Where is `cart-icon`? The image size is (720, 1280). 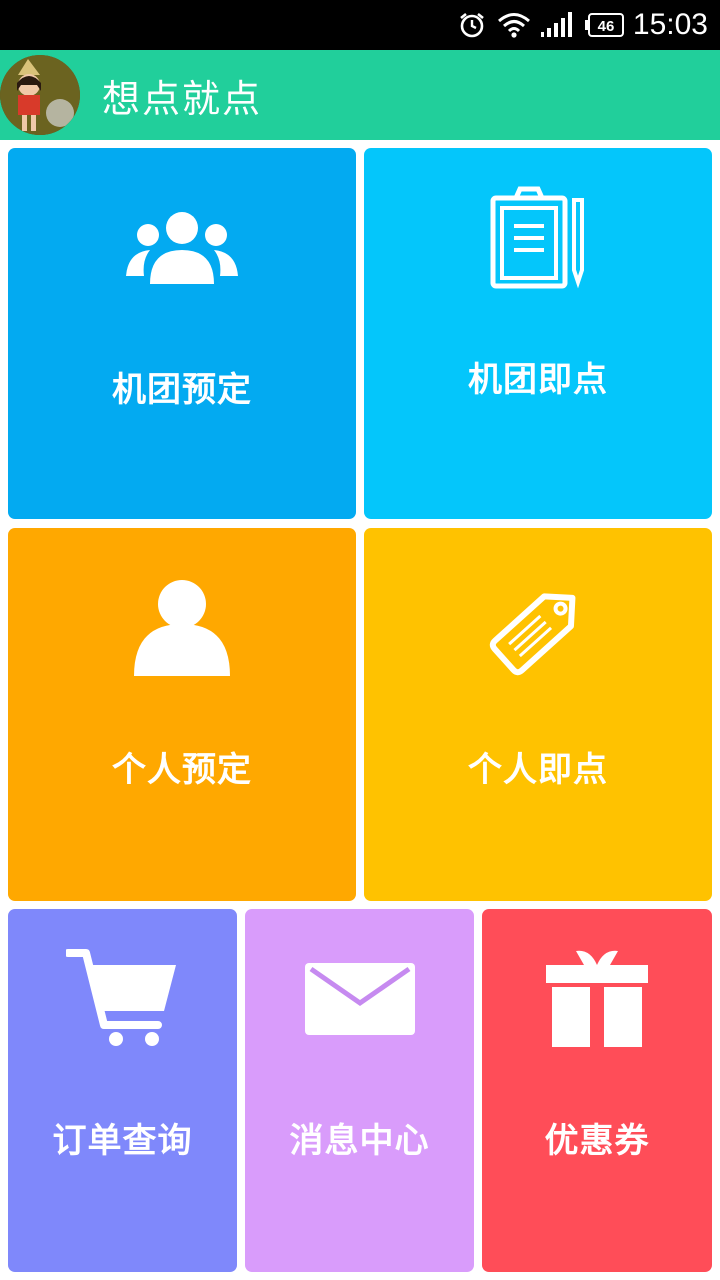 cart-icon is located at coordinates (121, 999).